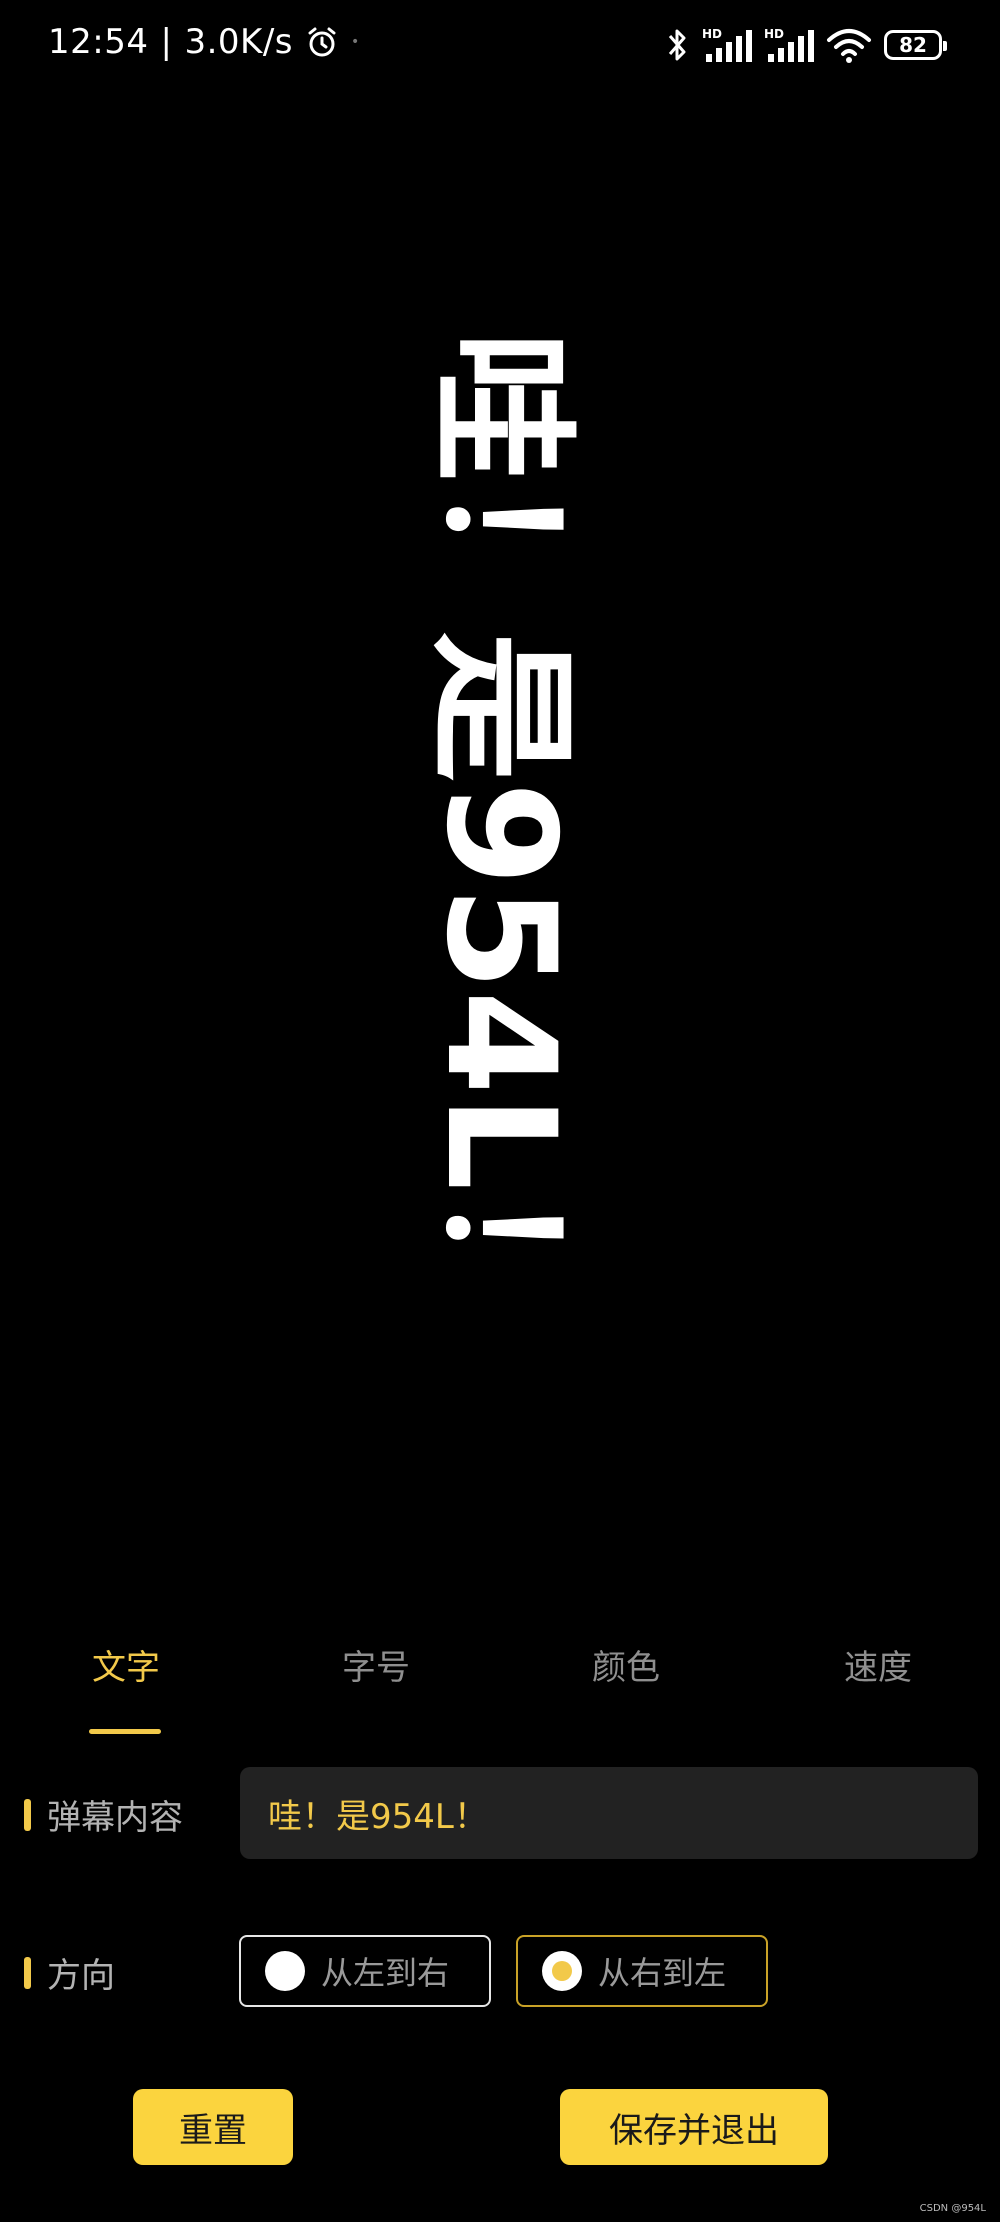 This screenshot has height=2222, width=1000. Describe the element at coordinates (849, 46) in the screenshot. I see `wifi-icon` at that location.